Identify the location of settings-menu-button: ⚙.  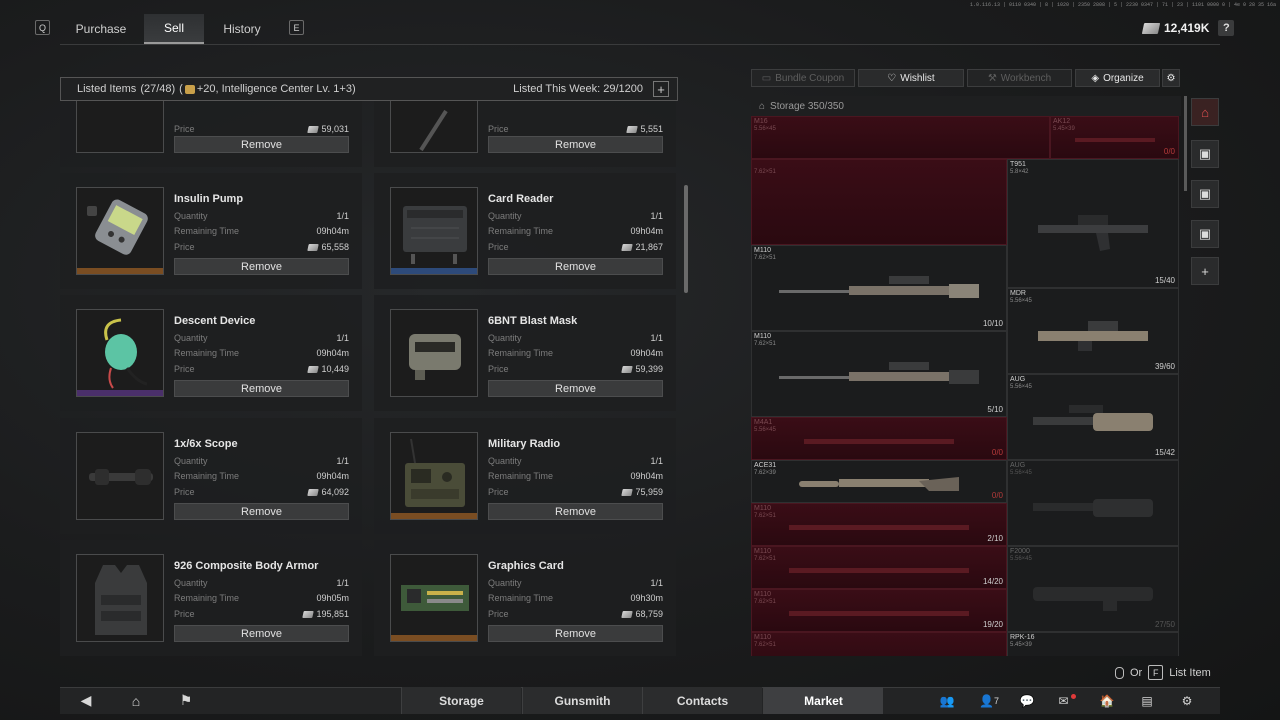
(1187, 700).